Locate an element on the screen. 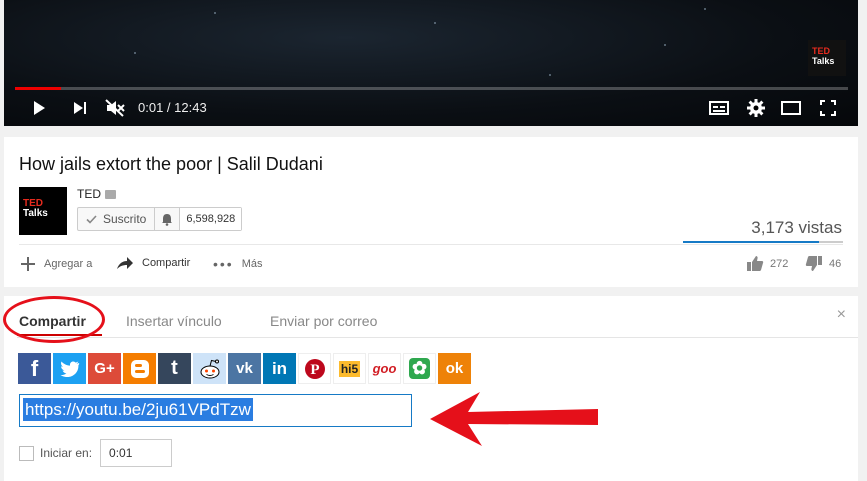  subscribe-group: Suscrito 6,598,928 is located at coordinates (160, 219).